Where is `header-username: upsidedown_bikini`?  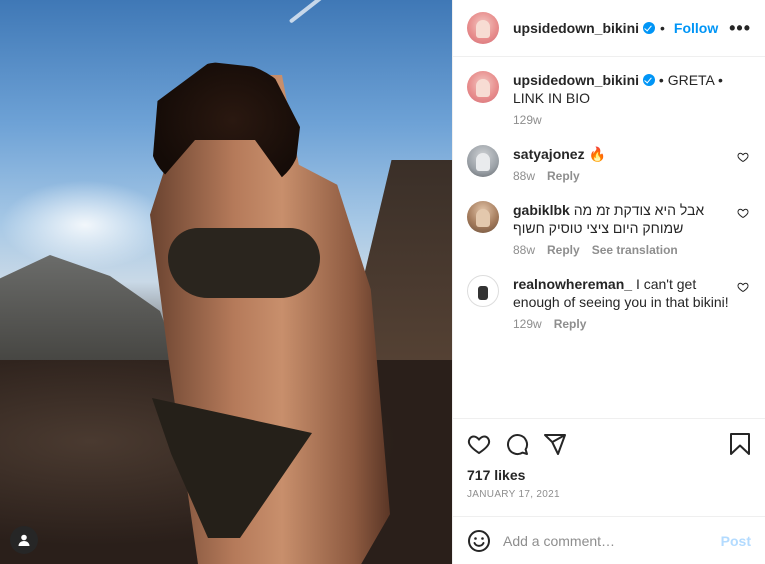
header-username: upsidedown_bikini is located at coordinates (576, 28).